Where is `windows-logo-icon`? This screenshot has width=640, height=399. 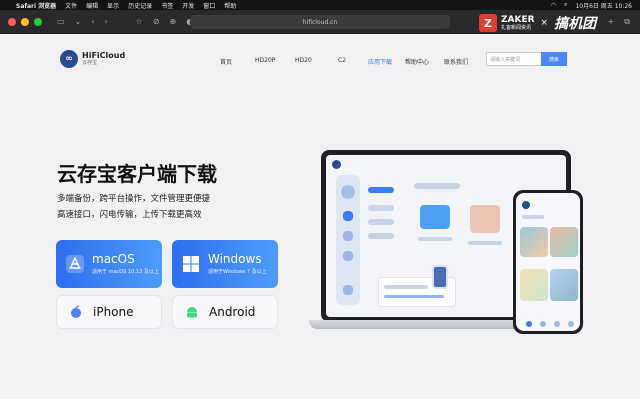 windows-logo-icon is located at coordinates (191, 264).